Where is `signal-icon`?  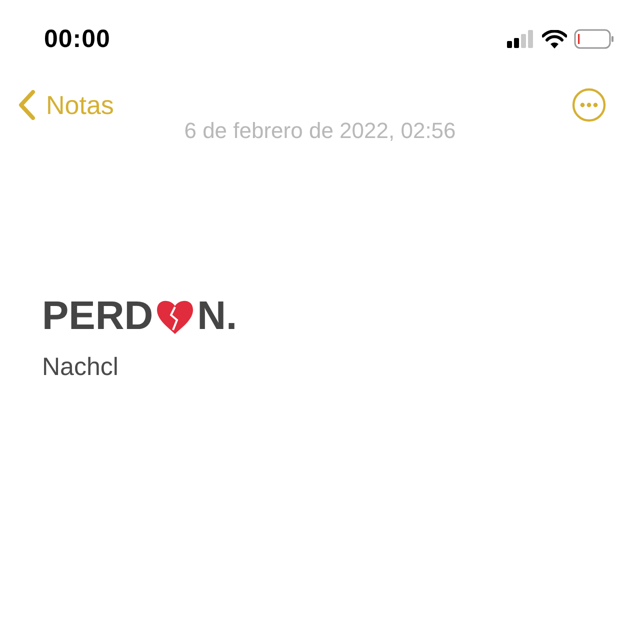
signal-icon is located at coordinates (521, 39).